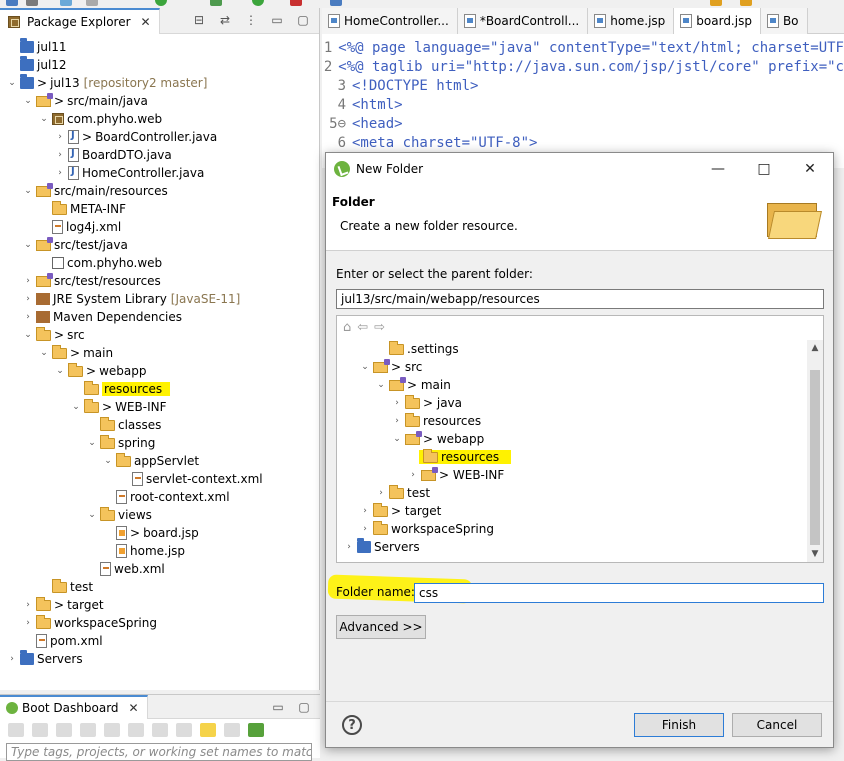 Image resolution: width=844 pixels, height=761 pixels. Describe the element at coordinates (815, 348) in the screenshot. I see `scroll-up-icon: ▲` at that location.